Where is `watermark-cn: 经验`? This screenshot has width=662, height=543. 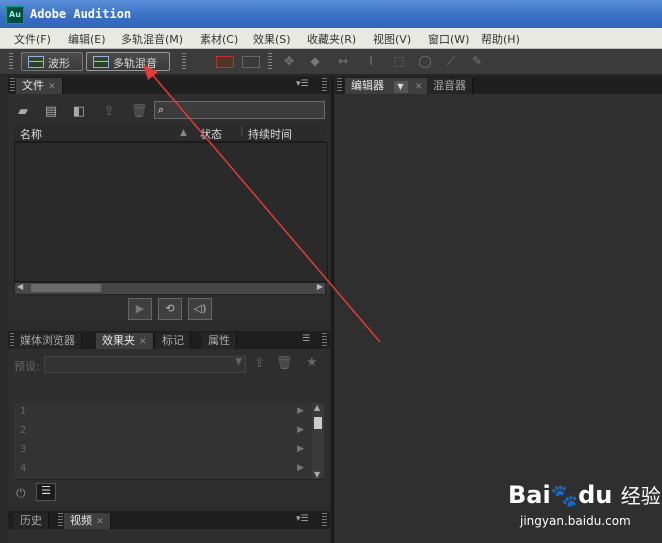 watermark-cn: 经验 is located at coordinates (640, 496).